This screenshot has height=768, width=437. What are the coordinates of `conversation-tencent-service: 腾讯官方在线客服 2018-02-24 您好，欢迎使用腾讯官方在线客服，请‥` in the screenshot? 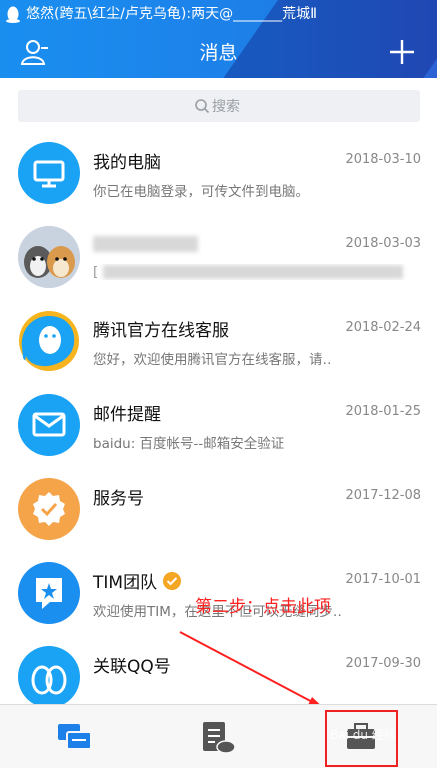 It's located at (218, 342).